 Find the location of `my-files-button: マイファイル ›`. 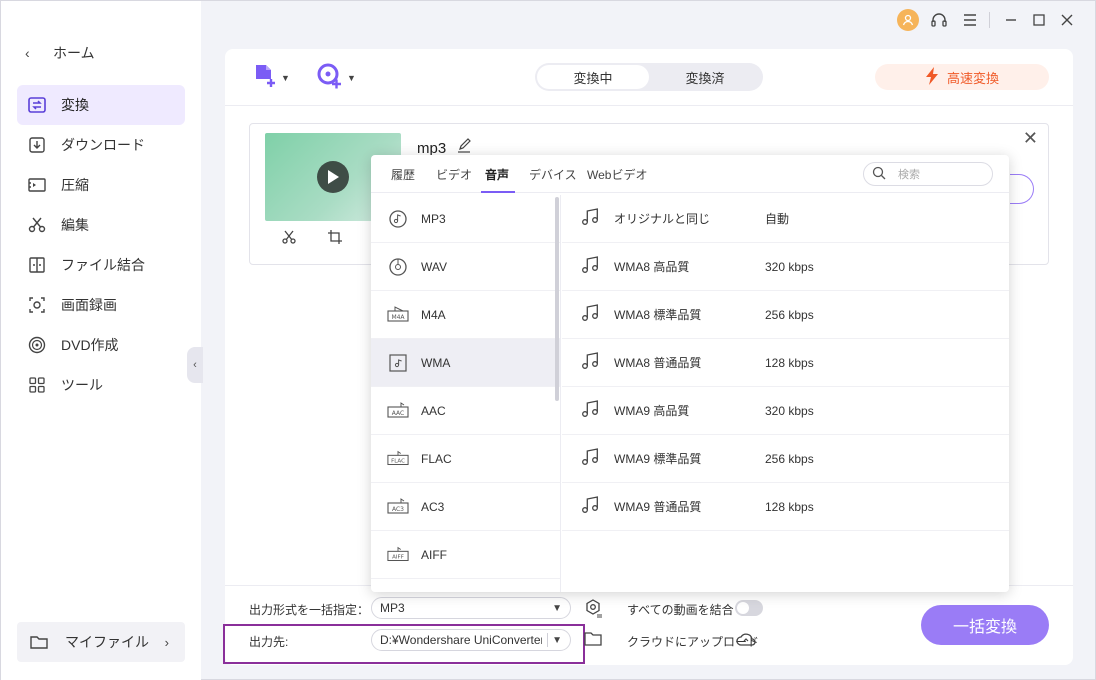

my-files-button: マイファイル › is located at coordinates (101, 642).